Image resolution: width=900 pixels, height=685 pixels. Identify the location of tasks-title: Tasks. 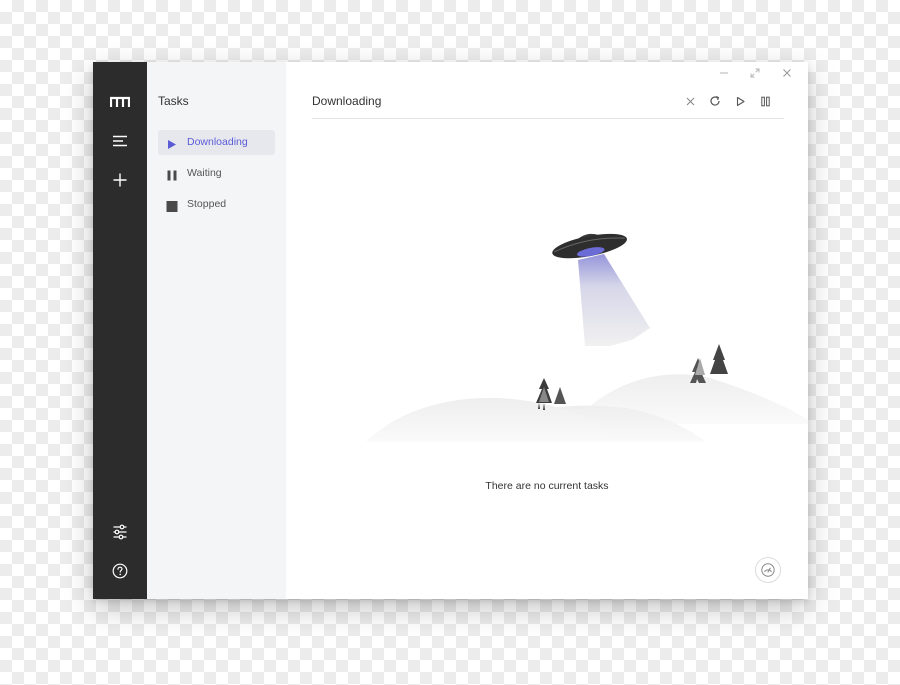
(173, 101).